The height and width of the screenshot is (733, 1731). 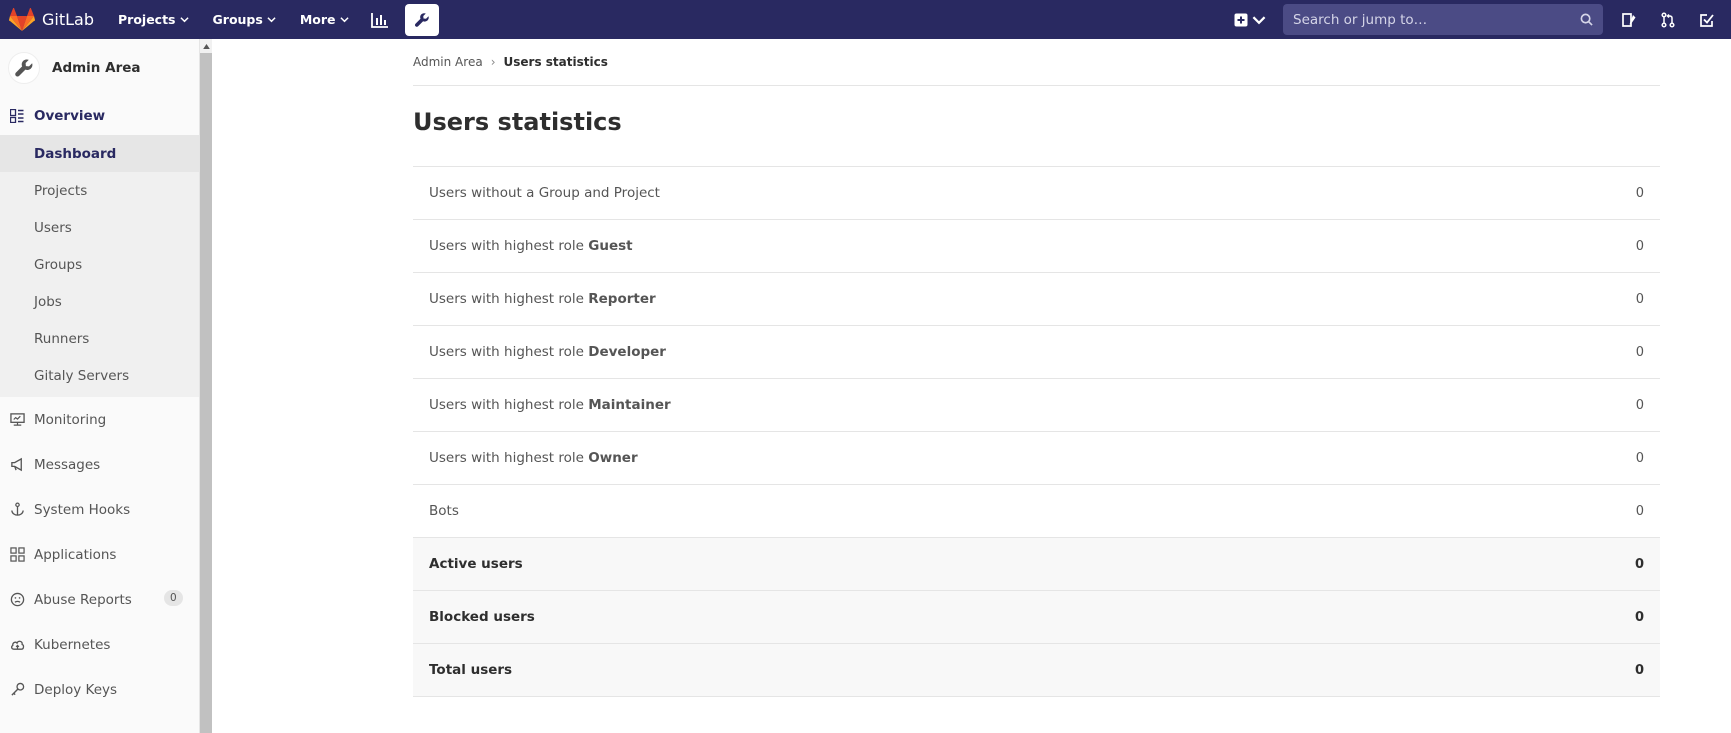 I want to click on stats-row-role: Developer, so click(x=627, y=352).